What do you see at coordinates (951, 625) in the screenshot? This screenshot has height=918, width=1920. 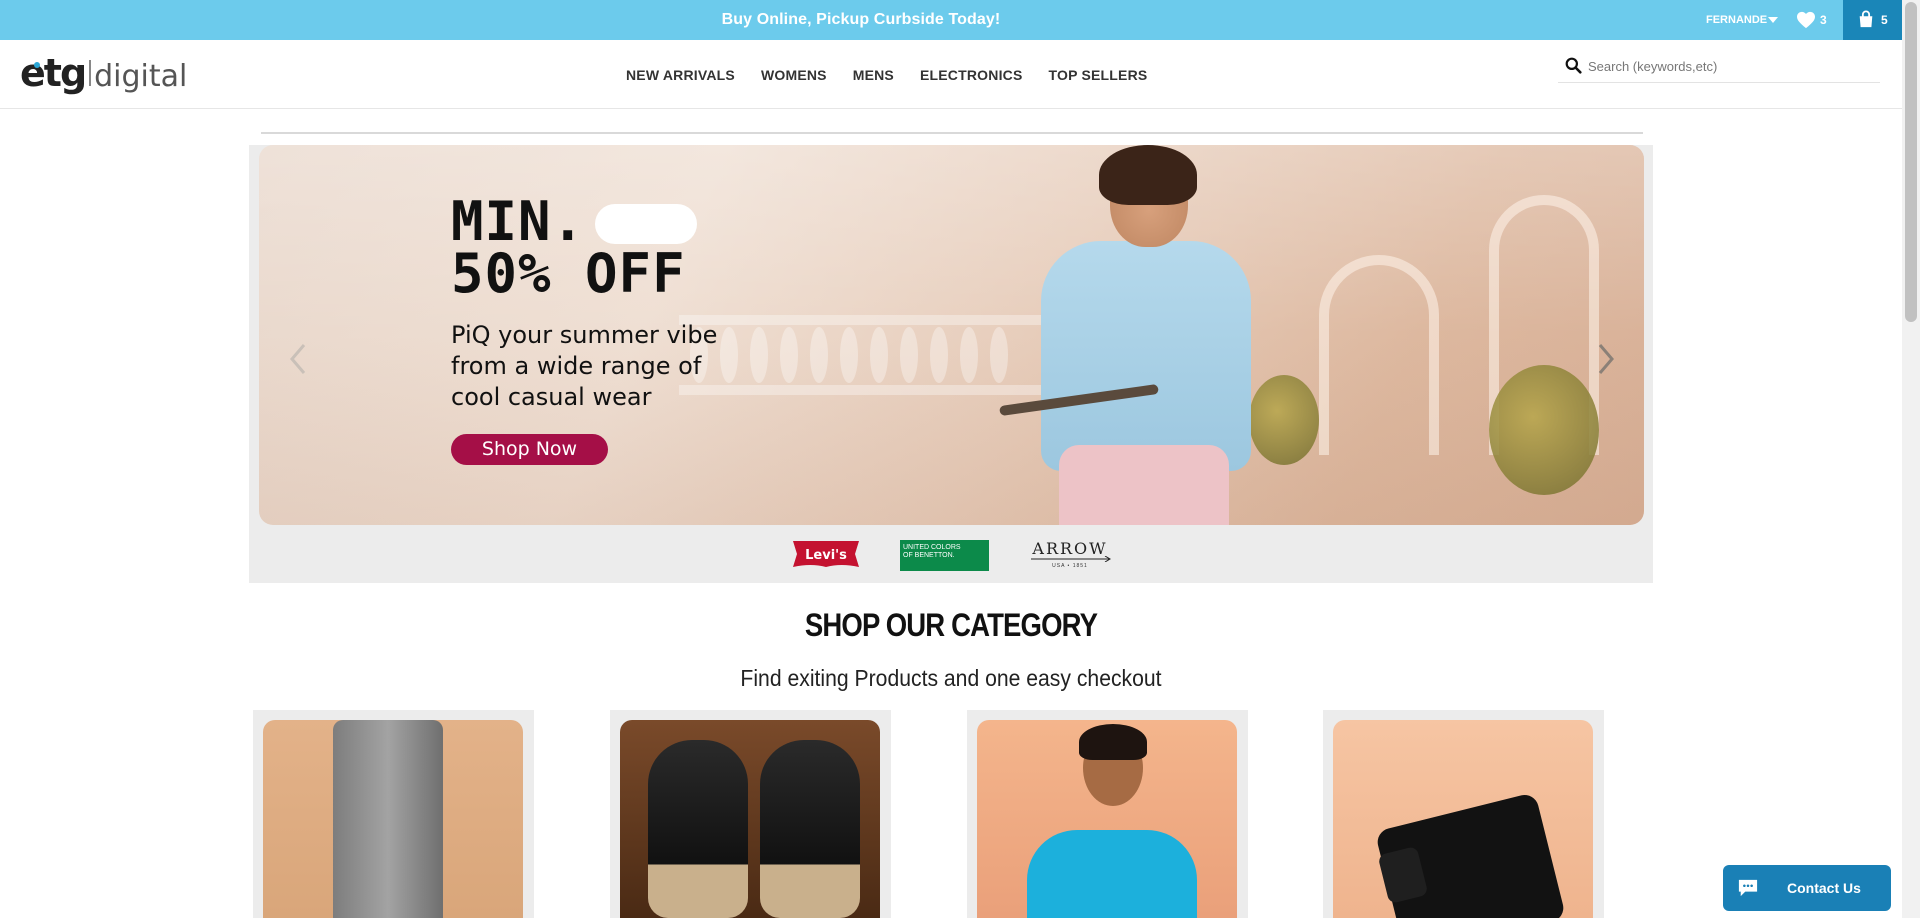 I see `category-title: SHOP OUR CATEGORY` at bounding box center [951, 625].